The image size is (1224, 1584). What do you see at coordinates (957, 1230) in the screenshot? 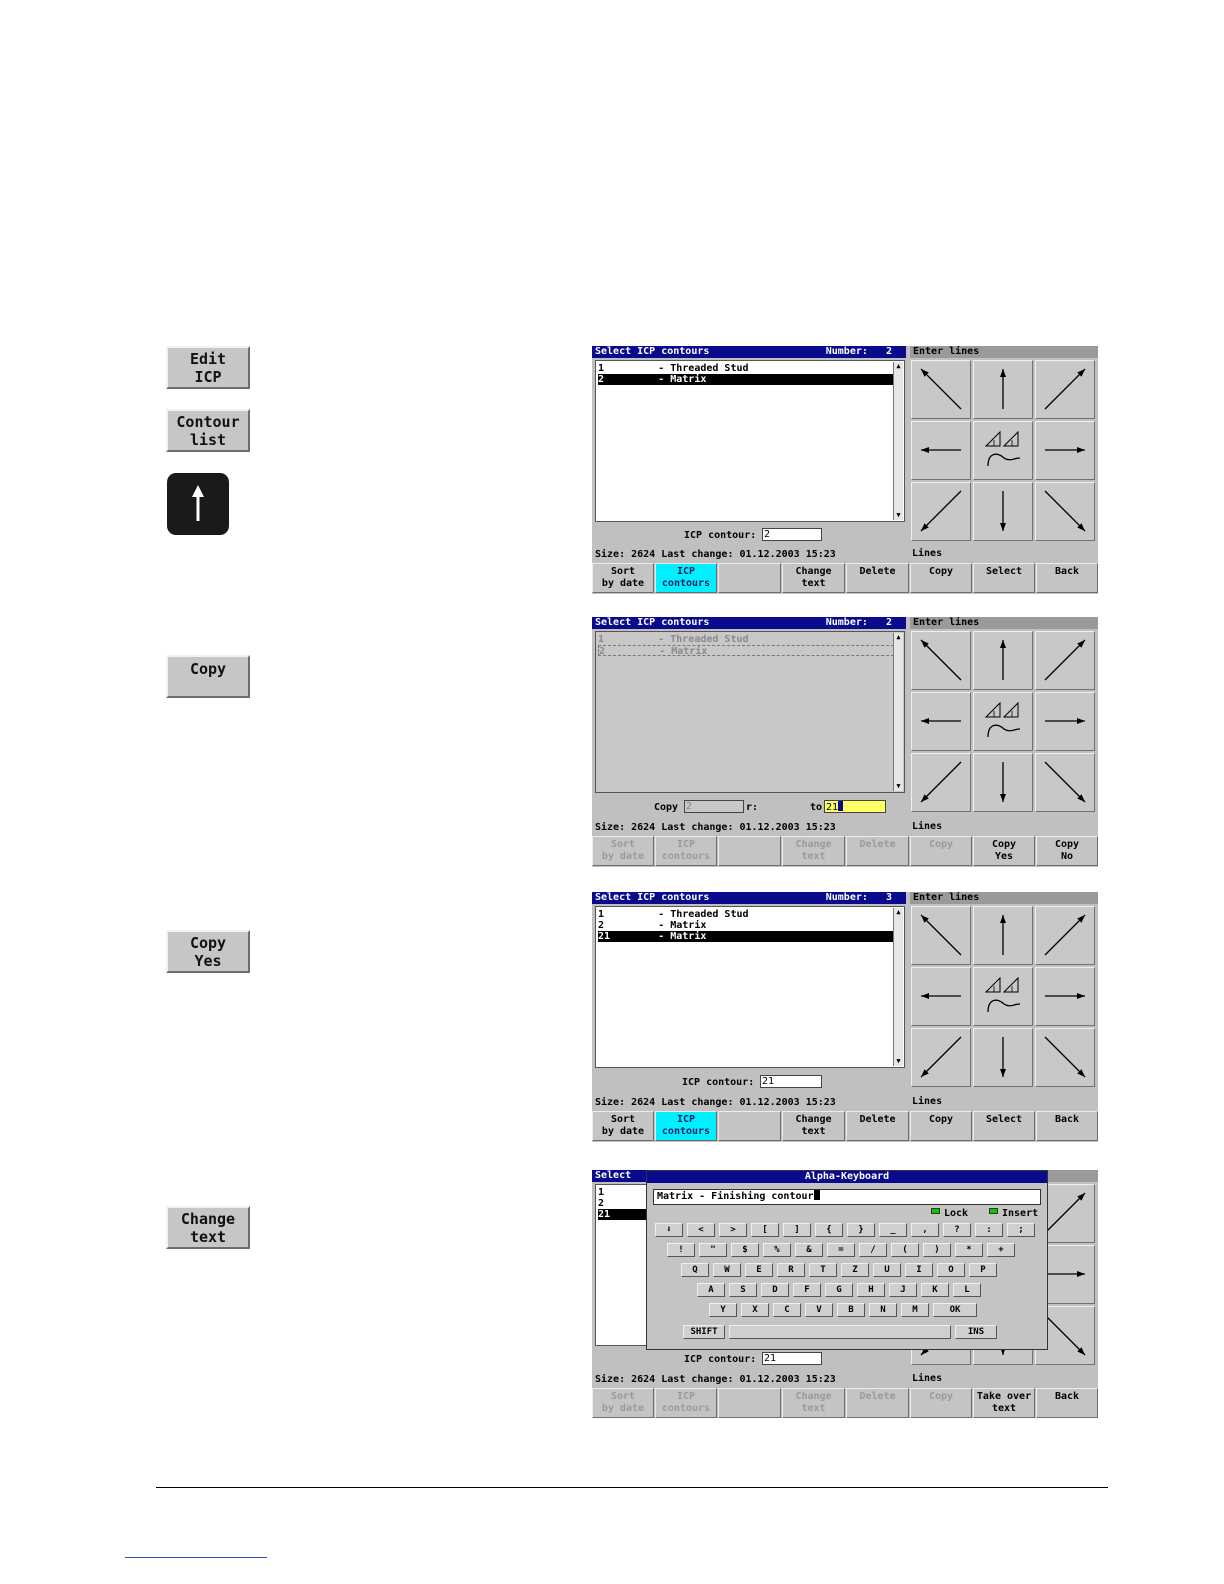
I see `keyboard-key: ?` at bounding box center [957, 1230].